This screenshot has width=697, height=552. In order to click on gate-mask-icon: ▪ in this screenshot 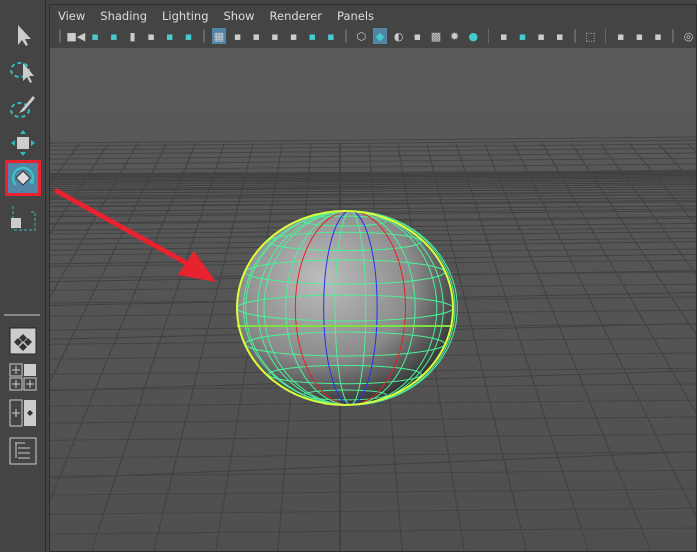, I will do `click(275, 36)`.